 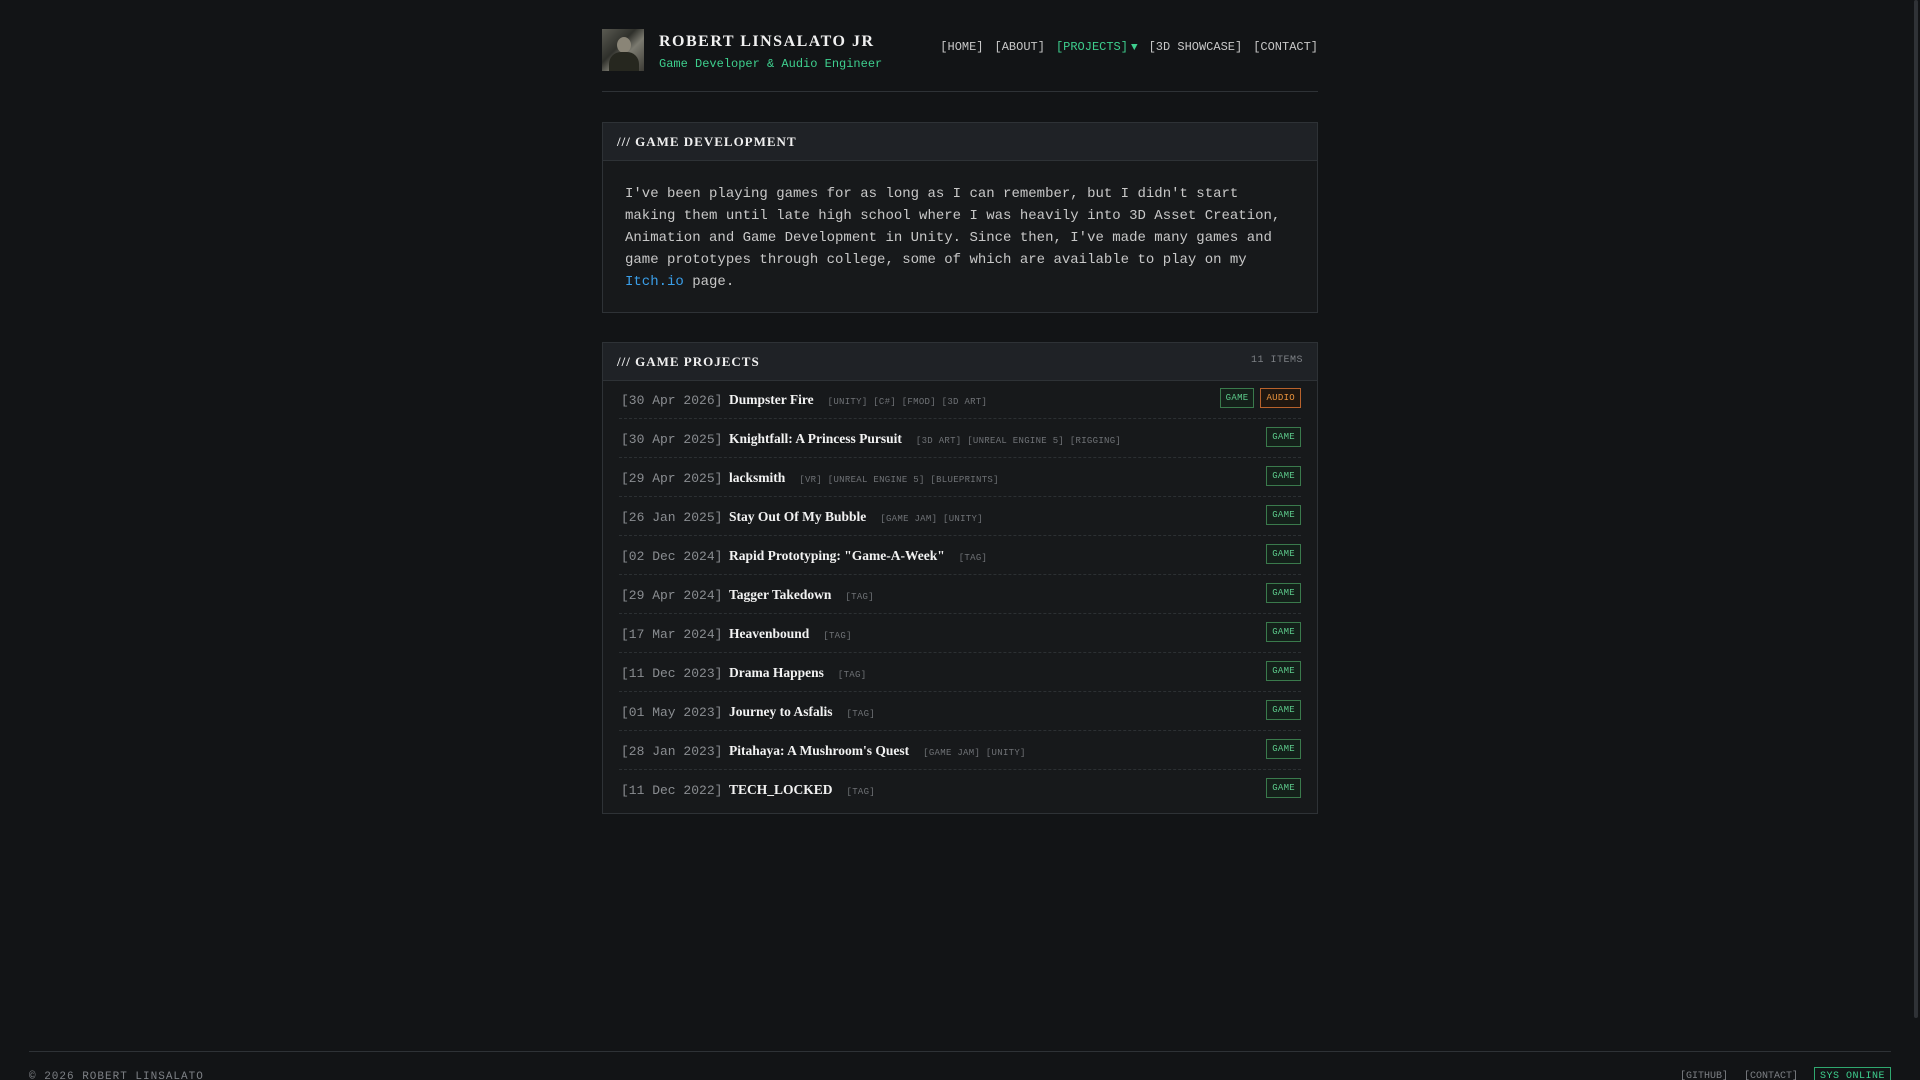 I want to click on project-title: Stay Out Of My Bubble, so click(x=798, y=516).